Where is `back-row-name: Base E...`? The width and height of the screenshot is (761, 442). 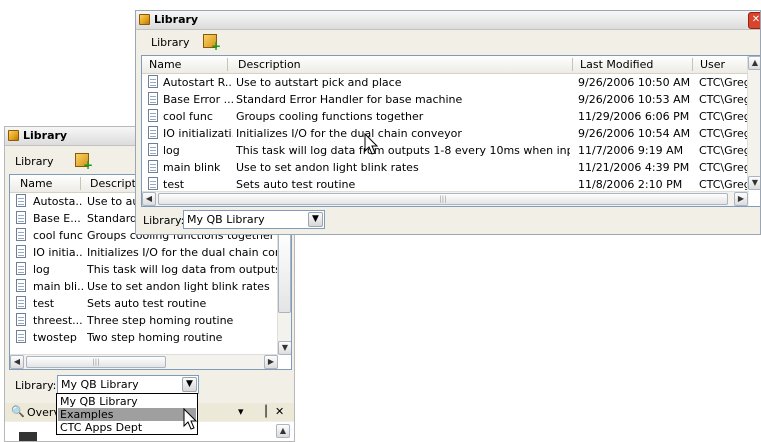 back-row-name: Base E... is located at coordinates (57, 218).